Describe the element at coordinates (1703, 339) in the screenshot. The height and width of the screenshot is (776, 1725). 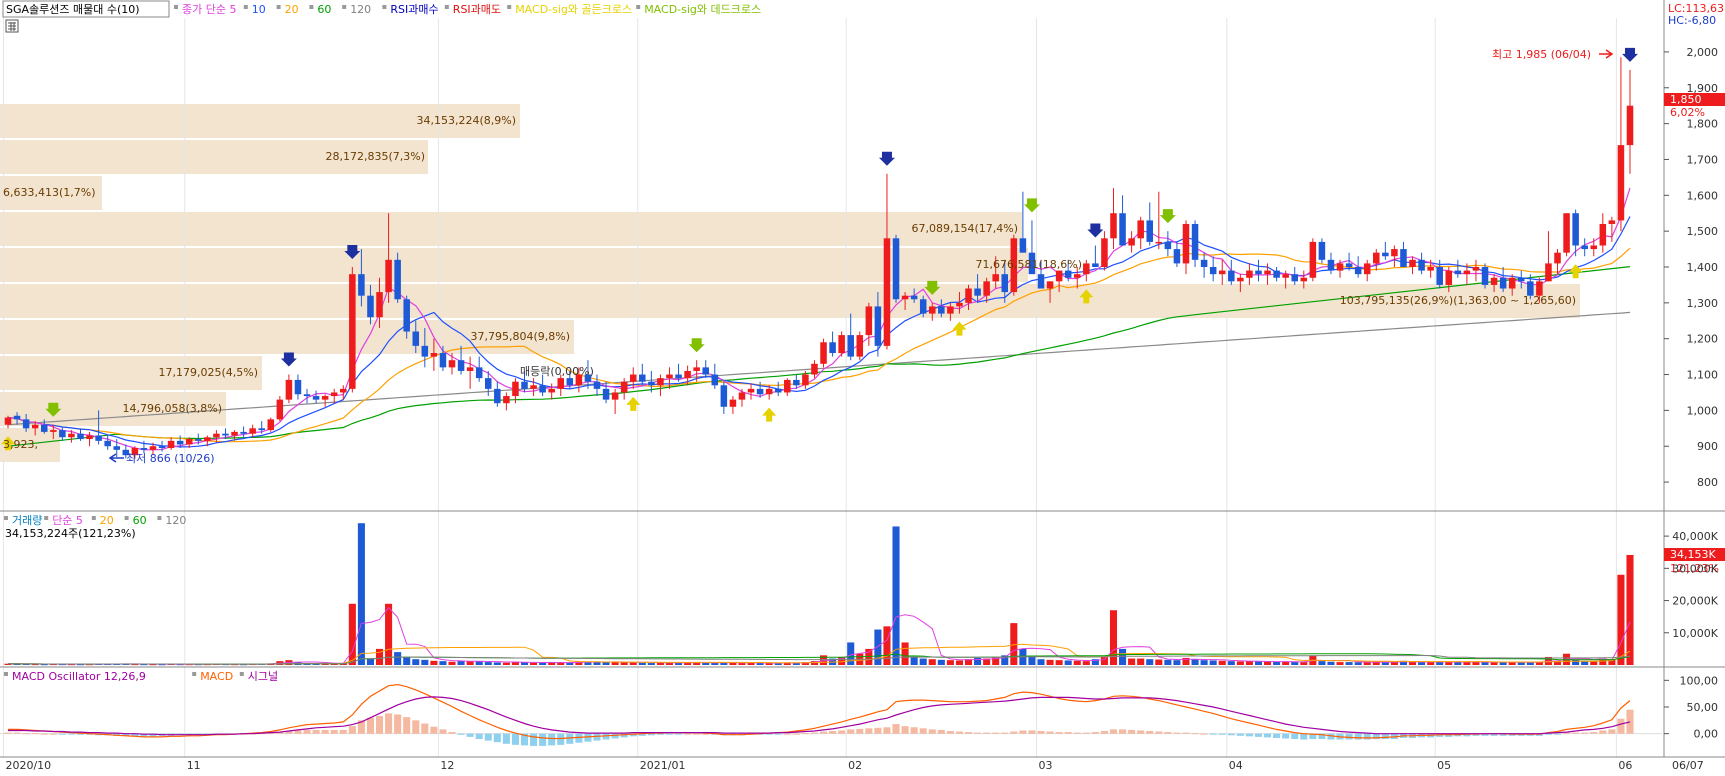
I see `price-tick-label: 1,200` at that location.